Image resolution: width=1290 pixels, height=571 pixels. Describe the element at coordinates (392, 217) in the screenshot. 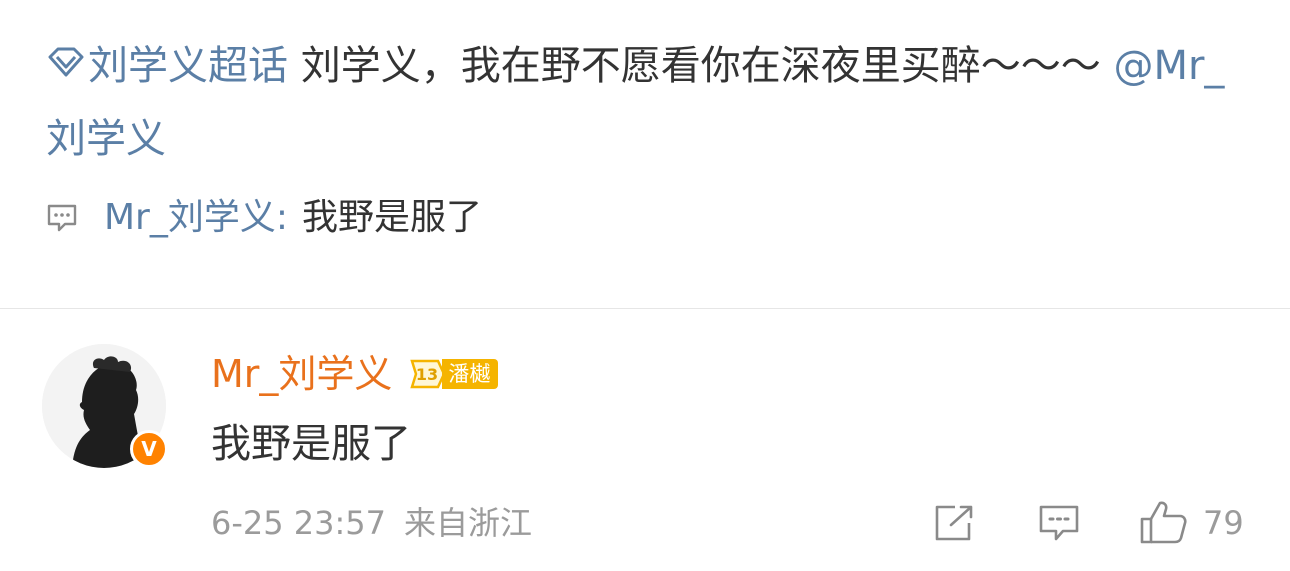

I see `repost-text: 我野是服了` at that location.